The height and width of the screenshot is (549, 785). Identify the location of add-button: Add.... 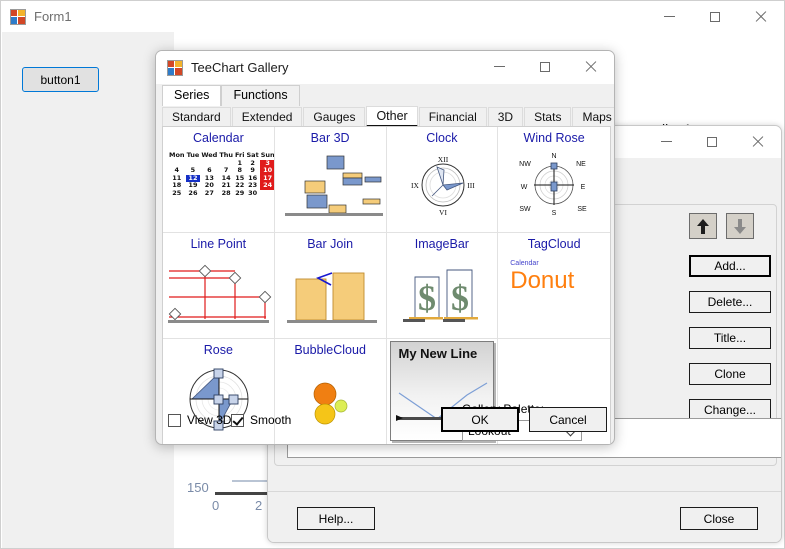
(730, 266).